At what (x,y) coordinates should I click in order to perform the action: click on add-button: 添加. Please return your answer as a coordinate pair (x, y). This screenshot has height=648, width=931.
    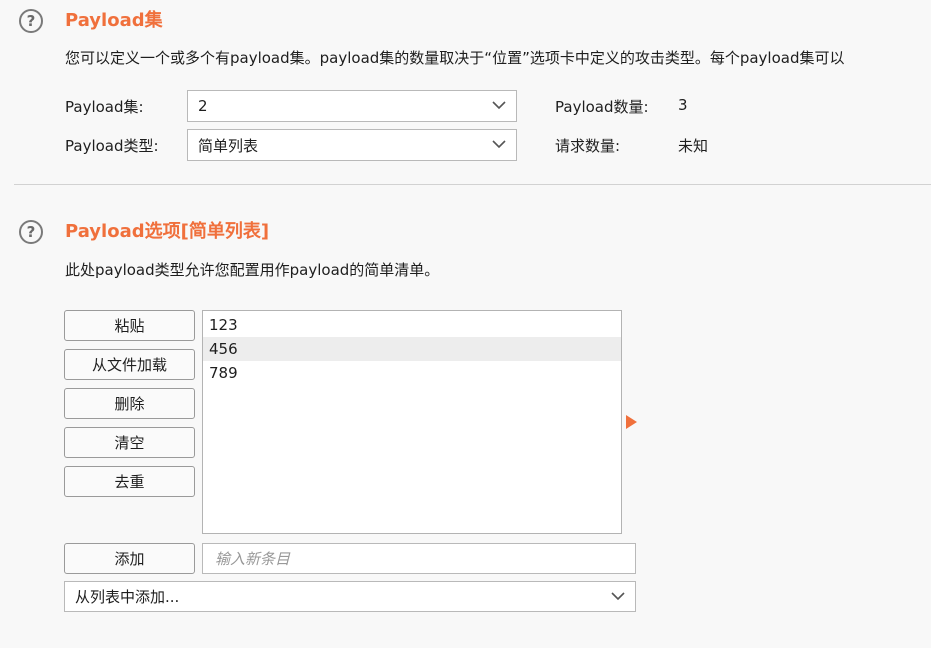
    Looking at the image, I should click on (129, 558).